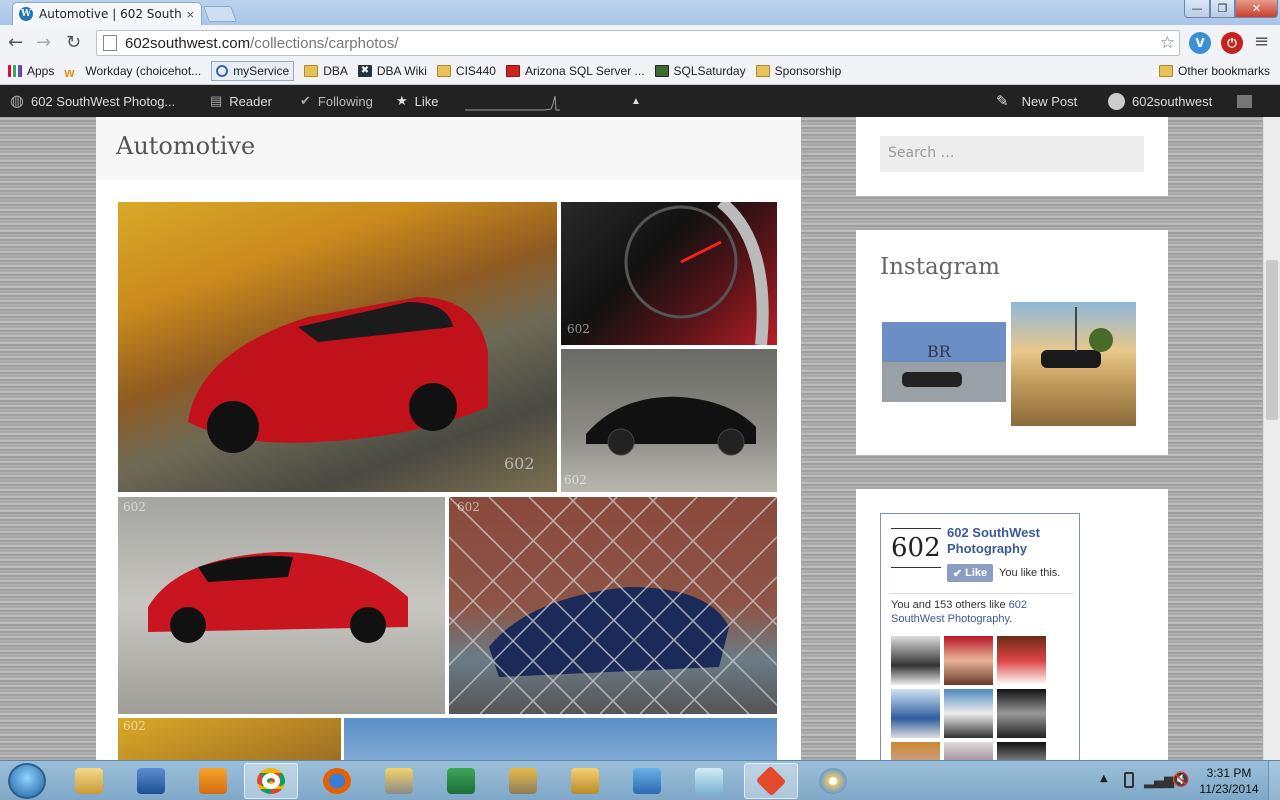 The width and height of the screenshot is (1280, 800). What do you see at coordinates (1007, 541) in the screenshot?
I see `fb-page-name: 602 SouthWest Photography` at bounding box center [1007, 541].